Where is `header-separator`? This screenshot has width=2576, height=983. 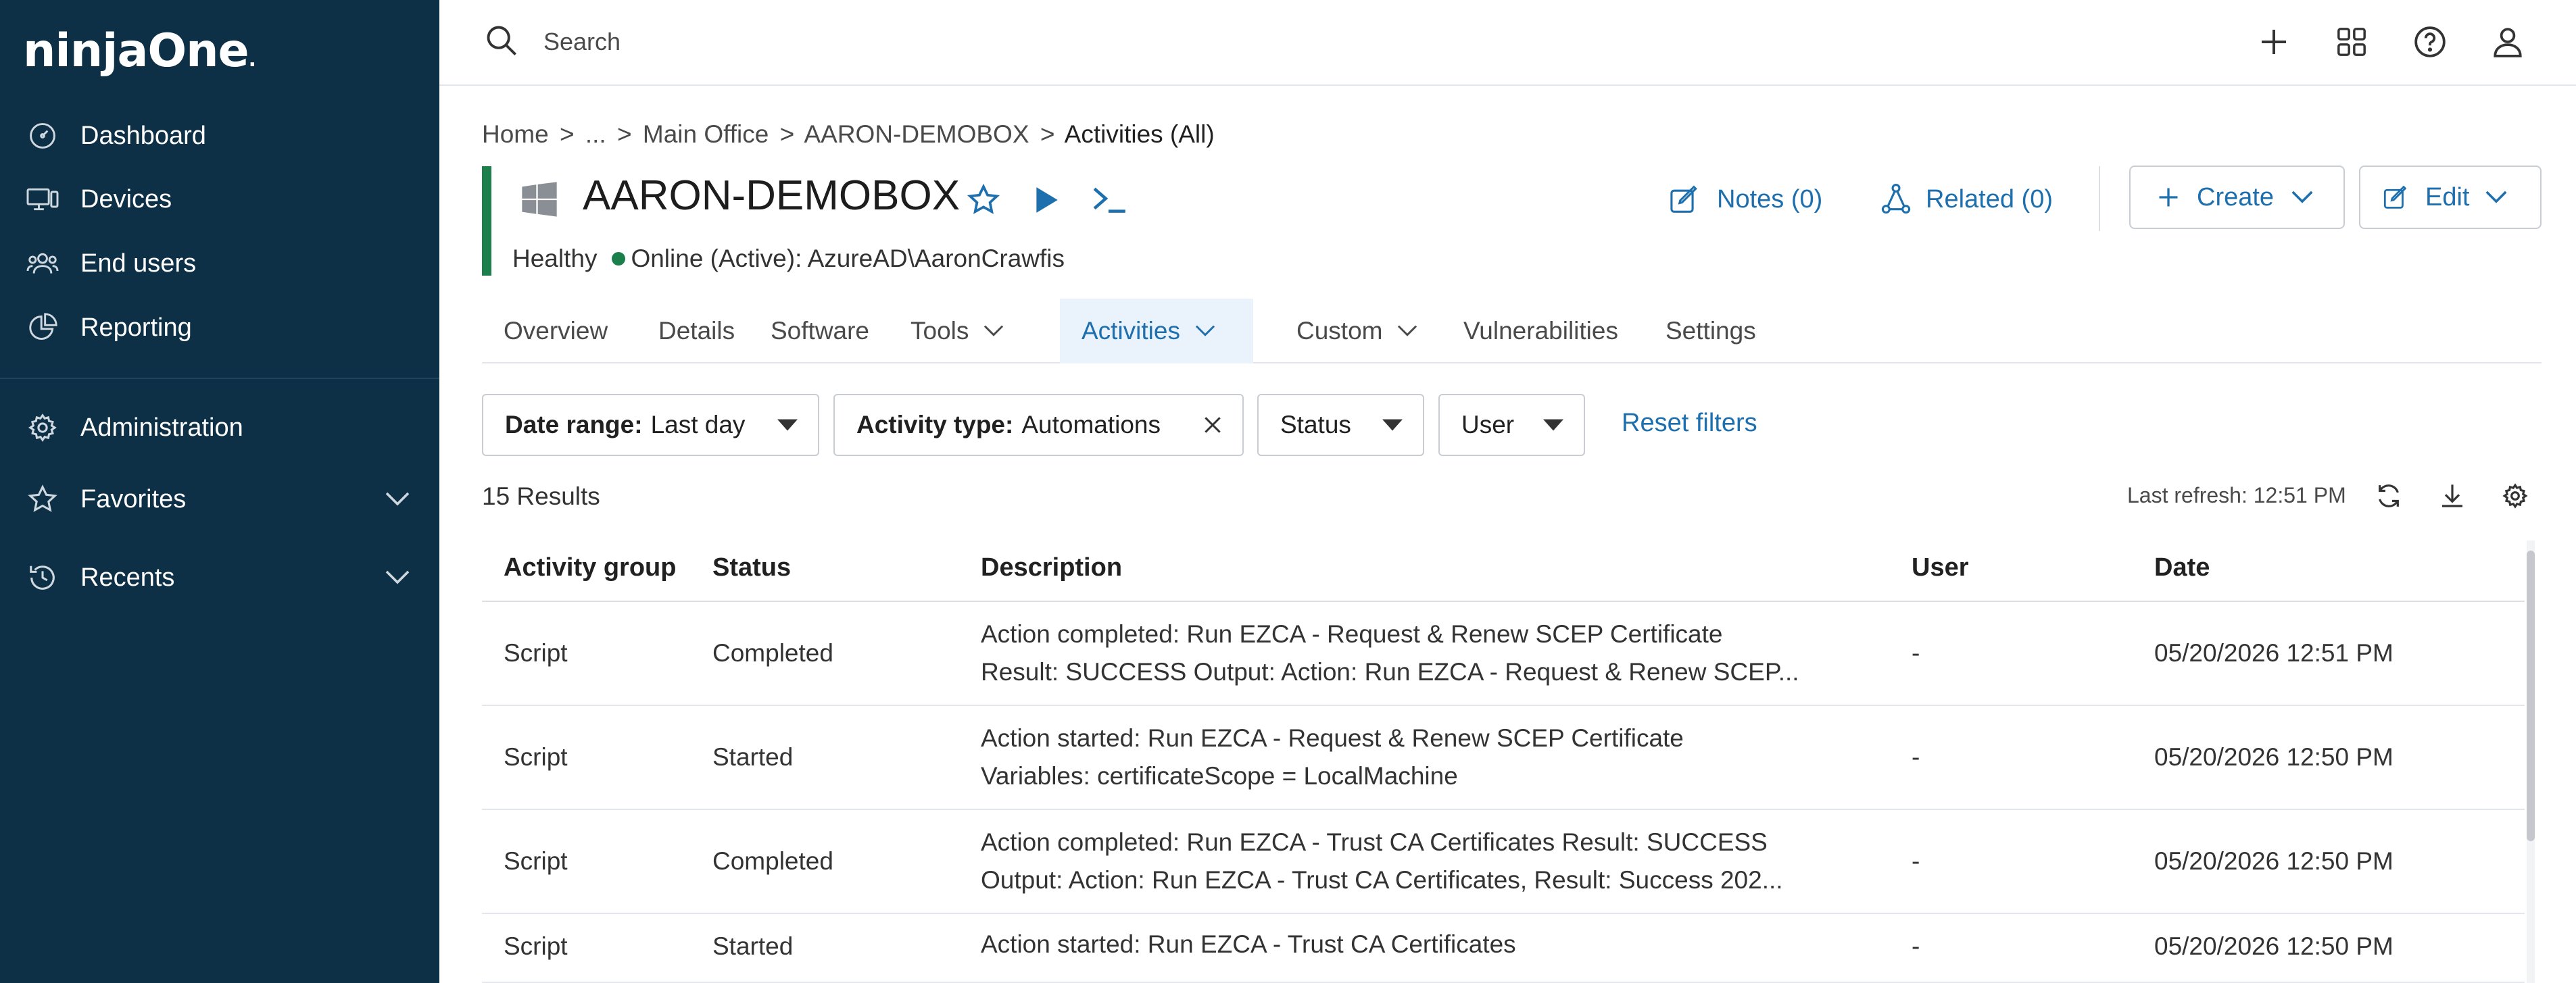
header-separator is located at coordinates (2099, 198).